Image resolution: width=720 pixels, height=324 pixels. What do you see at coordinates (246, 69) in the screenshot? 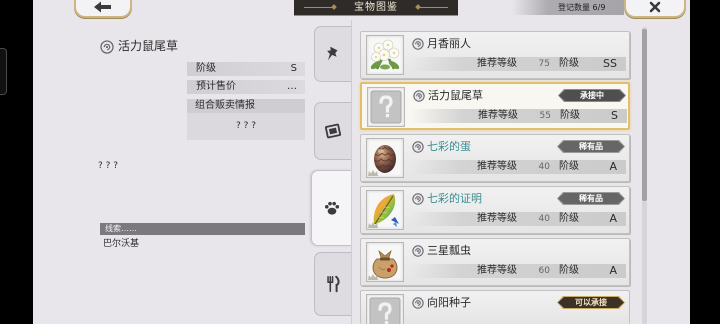
I see `detail-rank-row: 阶级 S` at bounding box center [246, 69].